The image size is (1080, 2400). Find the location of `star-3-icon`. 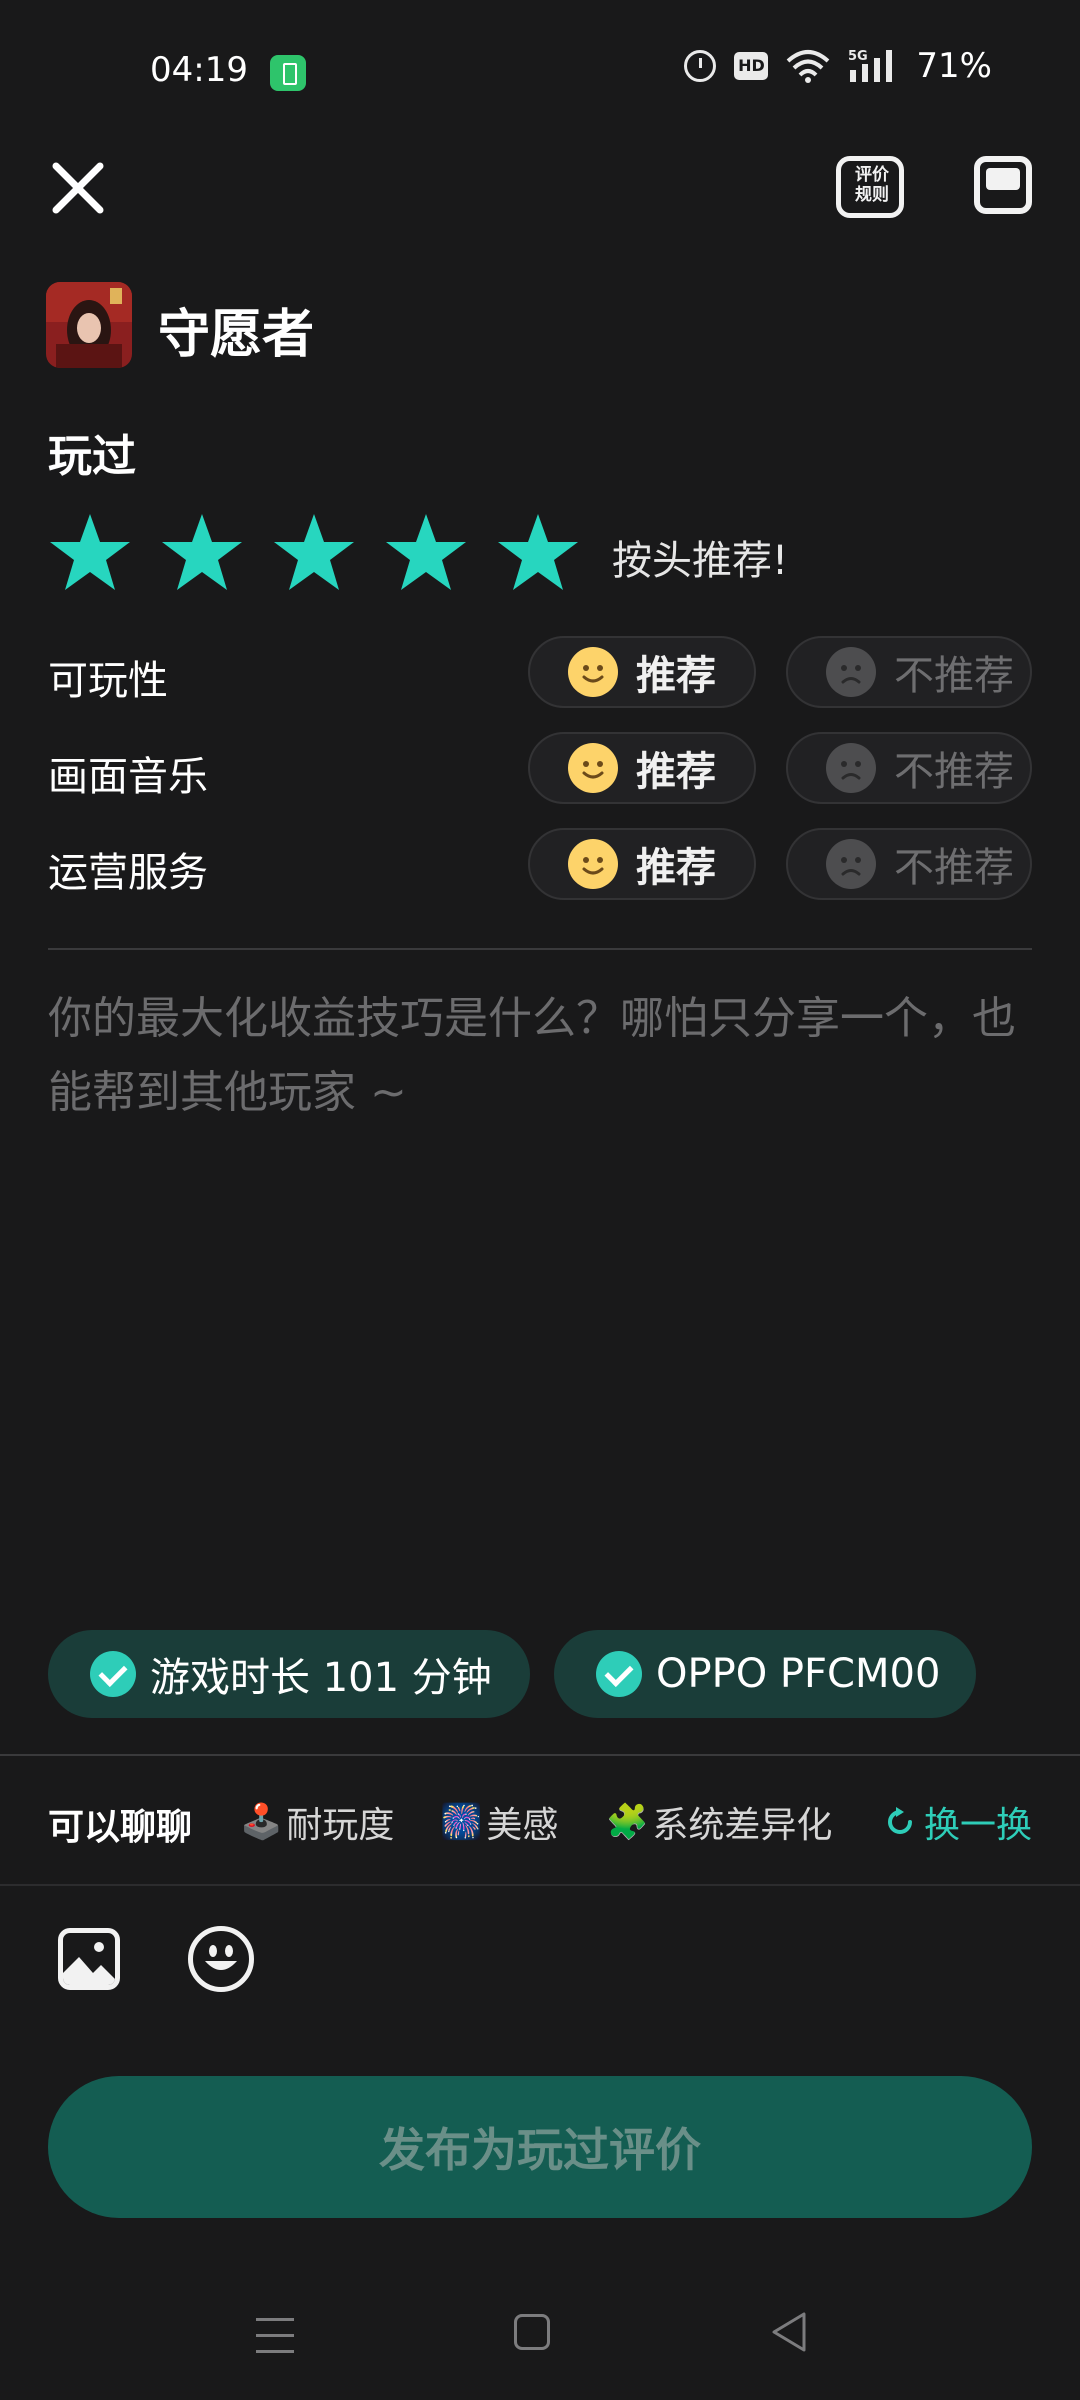

star-3-icon is located at coordinates (314, 552).